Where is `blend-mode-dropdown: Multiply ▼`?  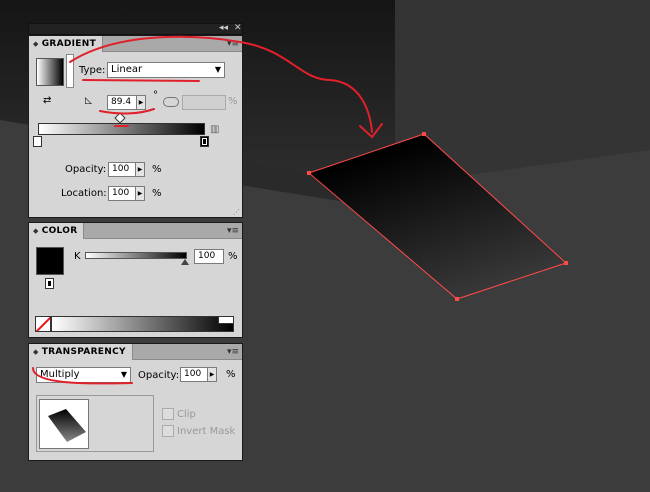
blend-mode-dropdown: Multiply ▼ is located at coordinates (83, 375).